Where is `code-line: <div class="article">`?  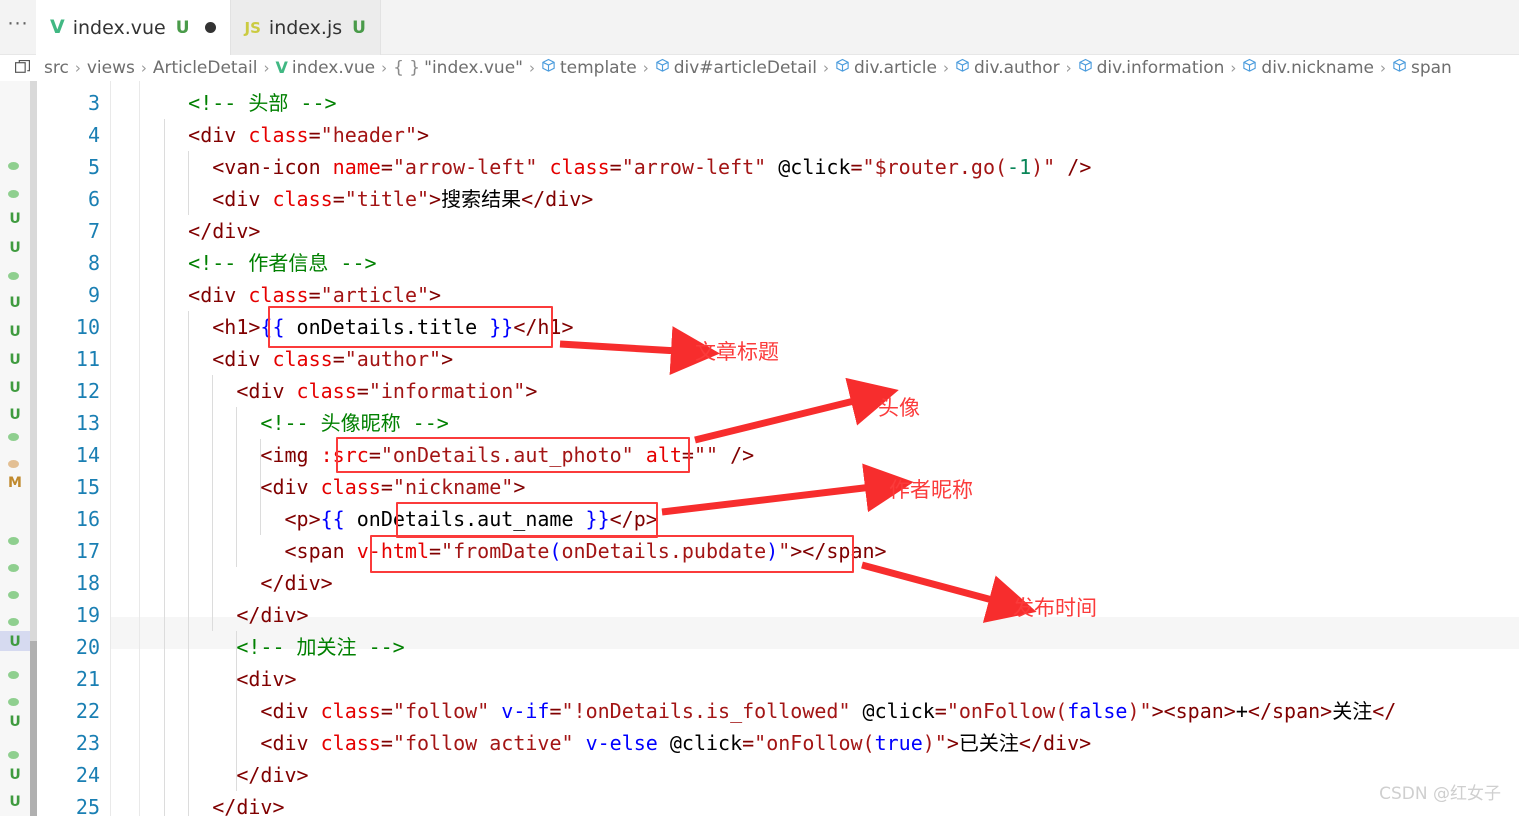
code-line: <div class="article"> is located at coordinates (829, 295).